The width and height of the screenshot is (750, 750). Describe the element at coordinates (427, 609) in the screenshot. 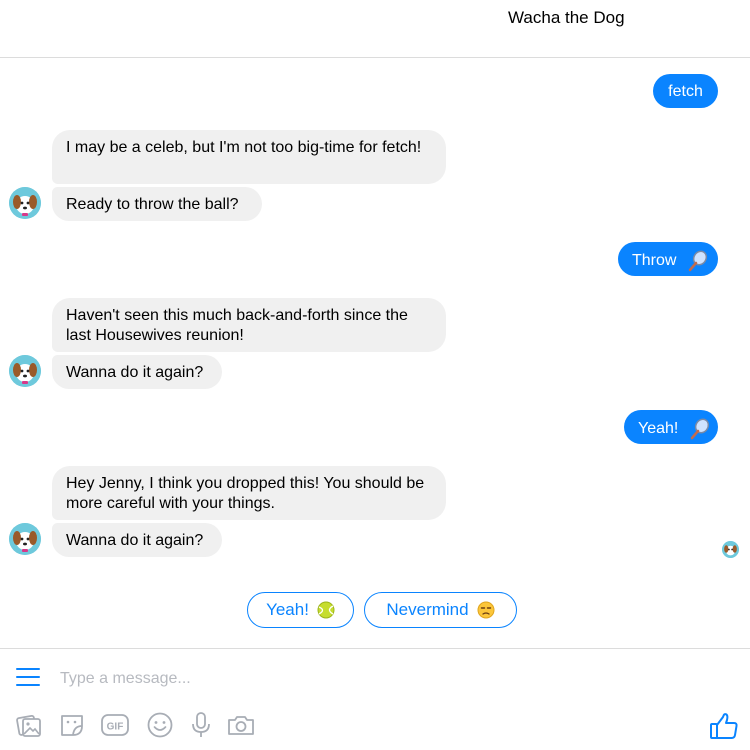

I see `quick-reply-label: Nevermind` at that location.